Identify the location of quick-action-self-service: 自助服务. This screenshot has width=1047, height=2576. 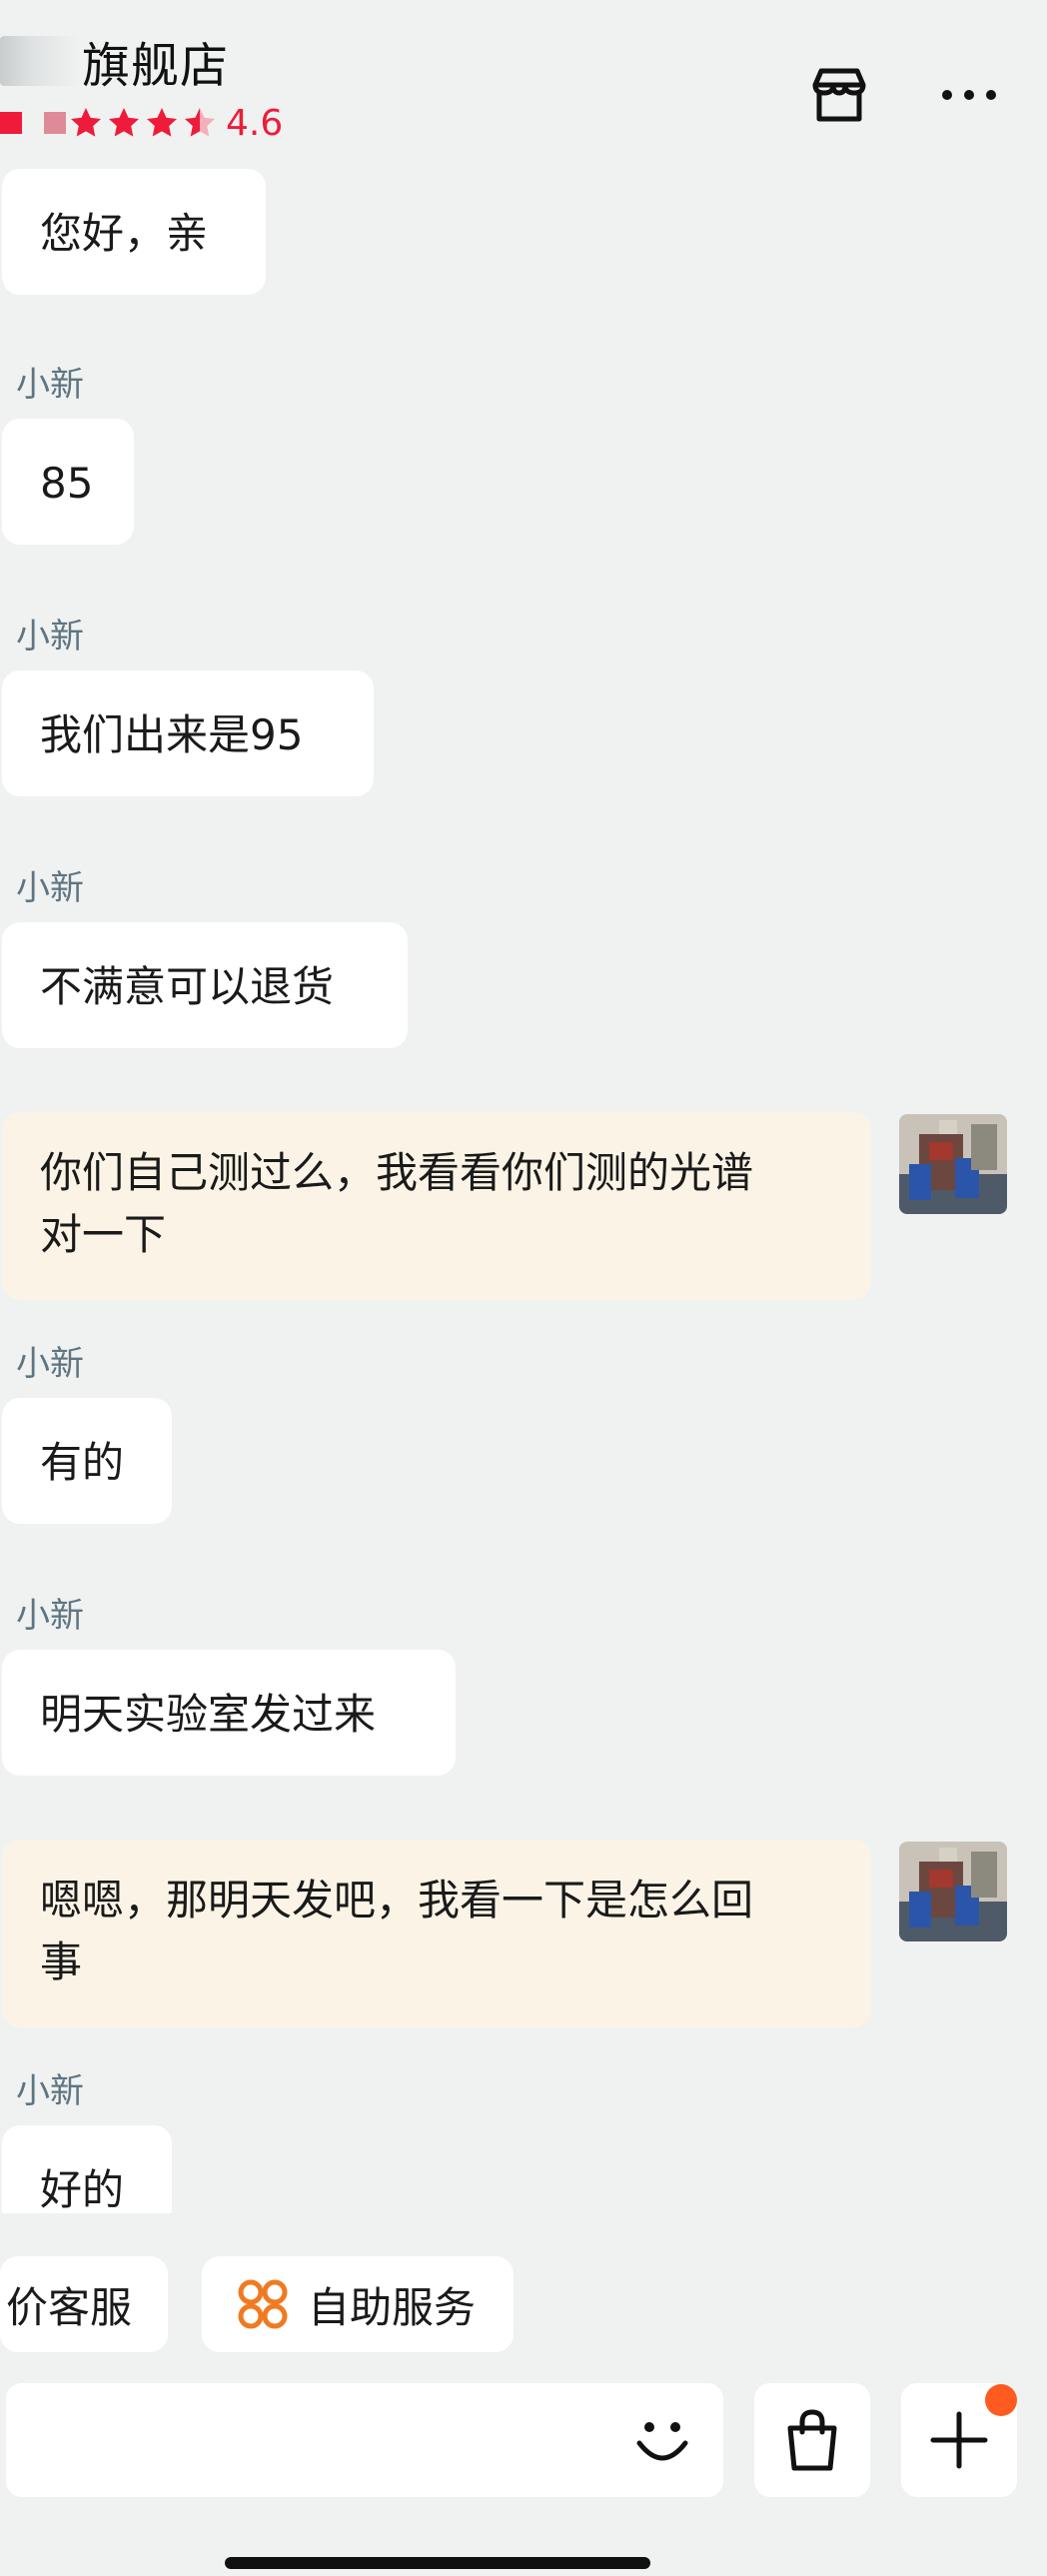
(358, 2304).